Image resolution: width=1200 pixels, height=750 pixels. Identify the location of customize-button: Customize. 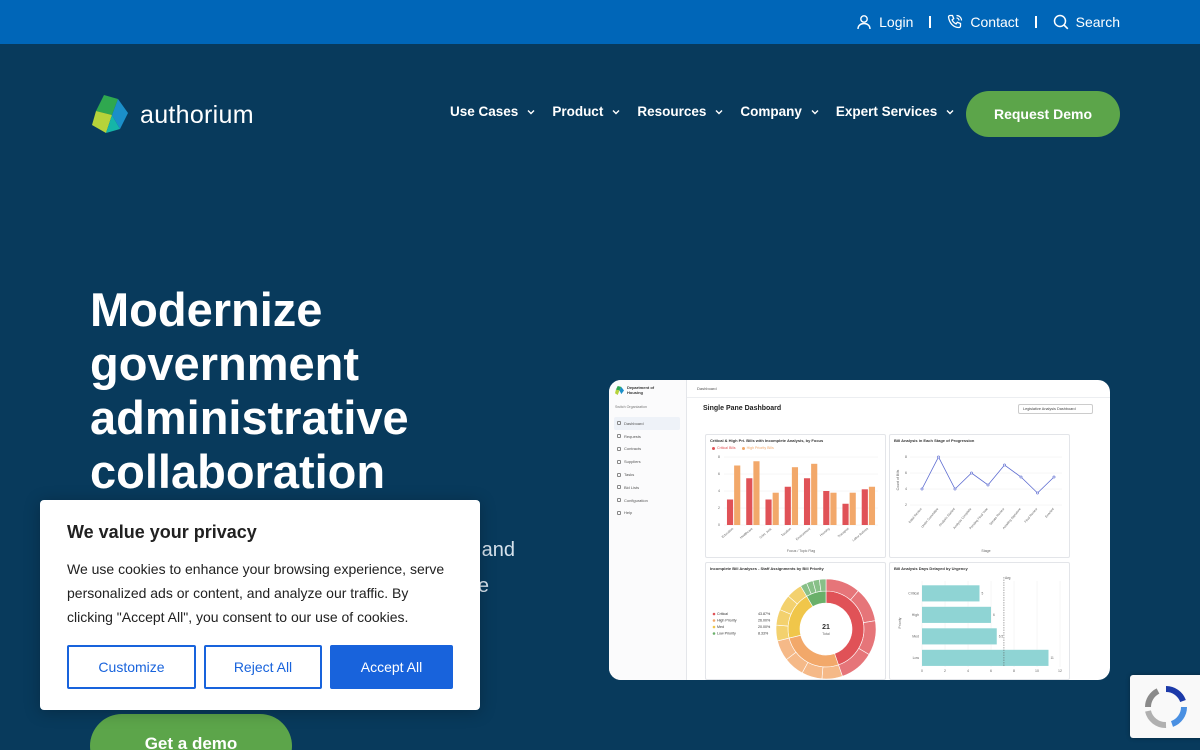
(131, 667).